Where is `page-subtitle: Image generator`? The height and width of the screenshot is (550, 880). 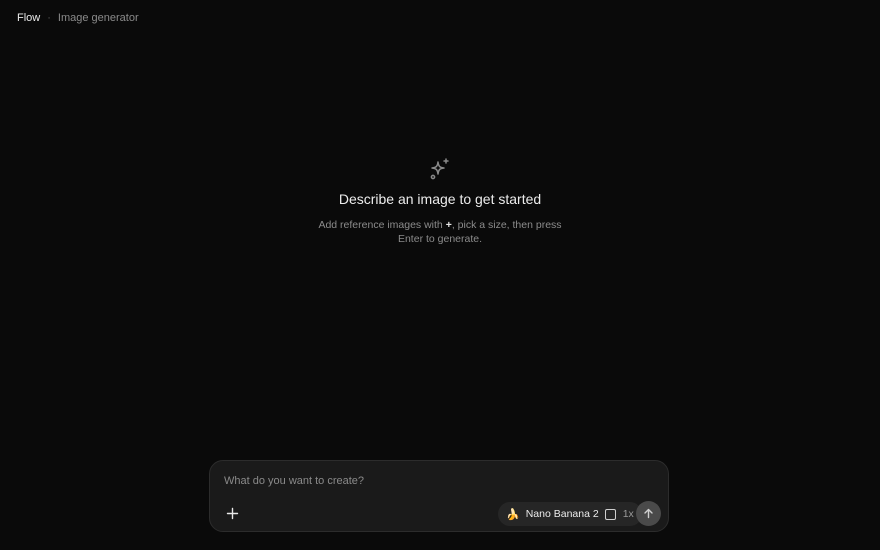 page-subtitle: Image generator is located at coordinates (98, 18).